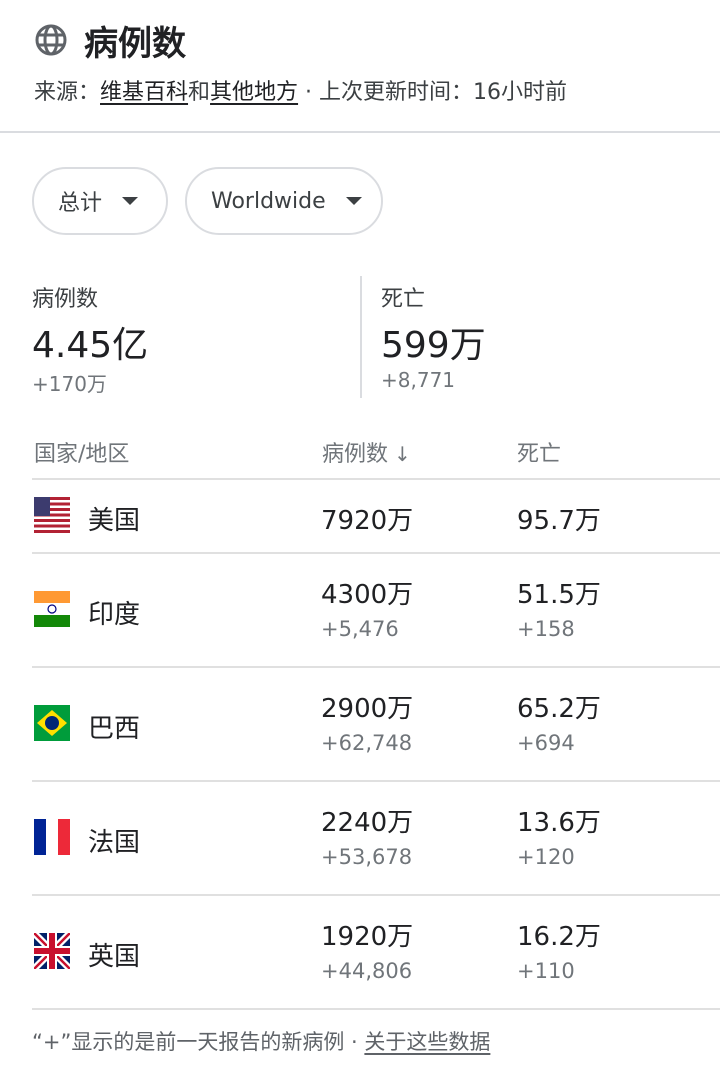 This screenshot has height=1071, width=720. I want to click on deaths-value: 13.6万, so click(559, 823).